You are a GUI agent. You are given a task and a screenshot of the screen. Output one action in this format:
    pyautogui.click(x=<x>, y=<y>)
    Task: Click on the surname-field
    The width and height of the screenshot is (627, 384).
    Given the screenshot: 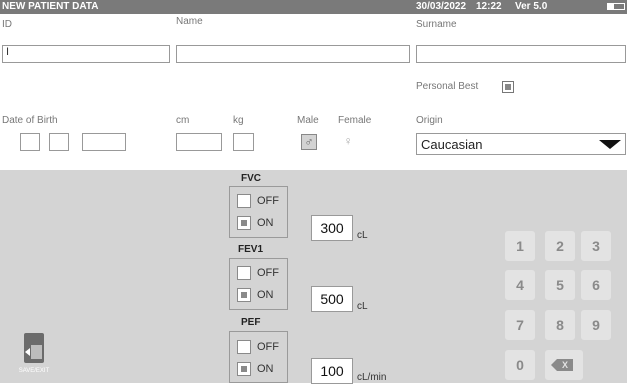 What is the action you would take?
    pyautogui.click(x=521, y=54)
    